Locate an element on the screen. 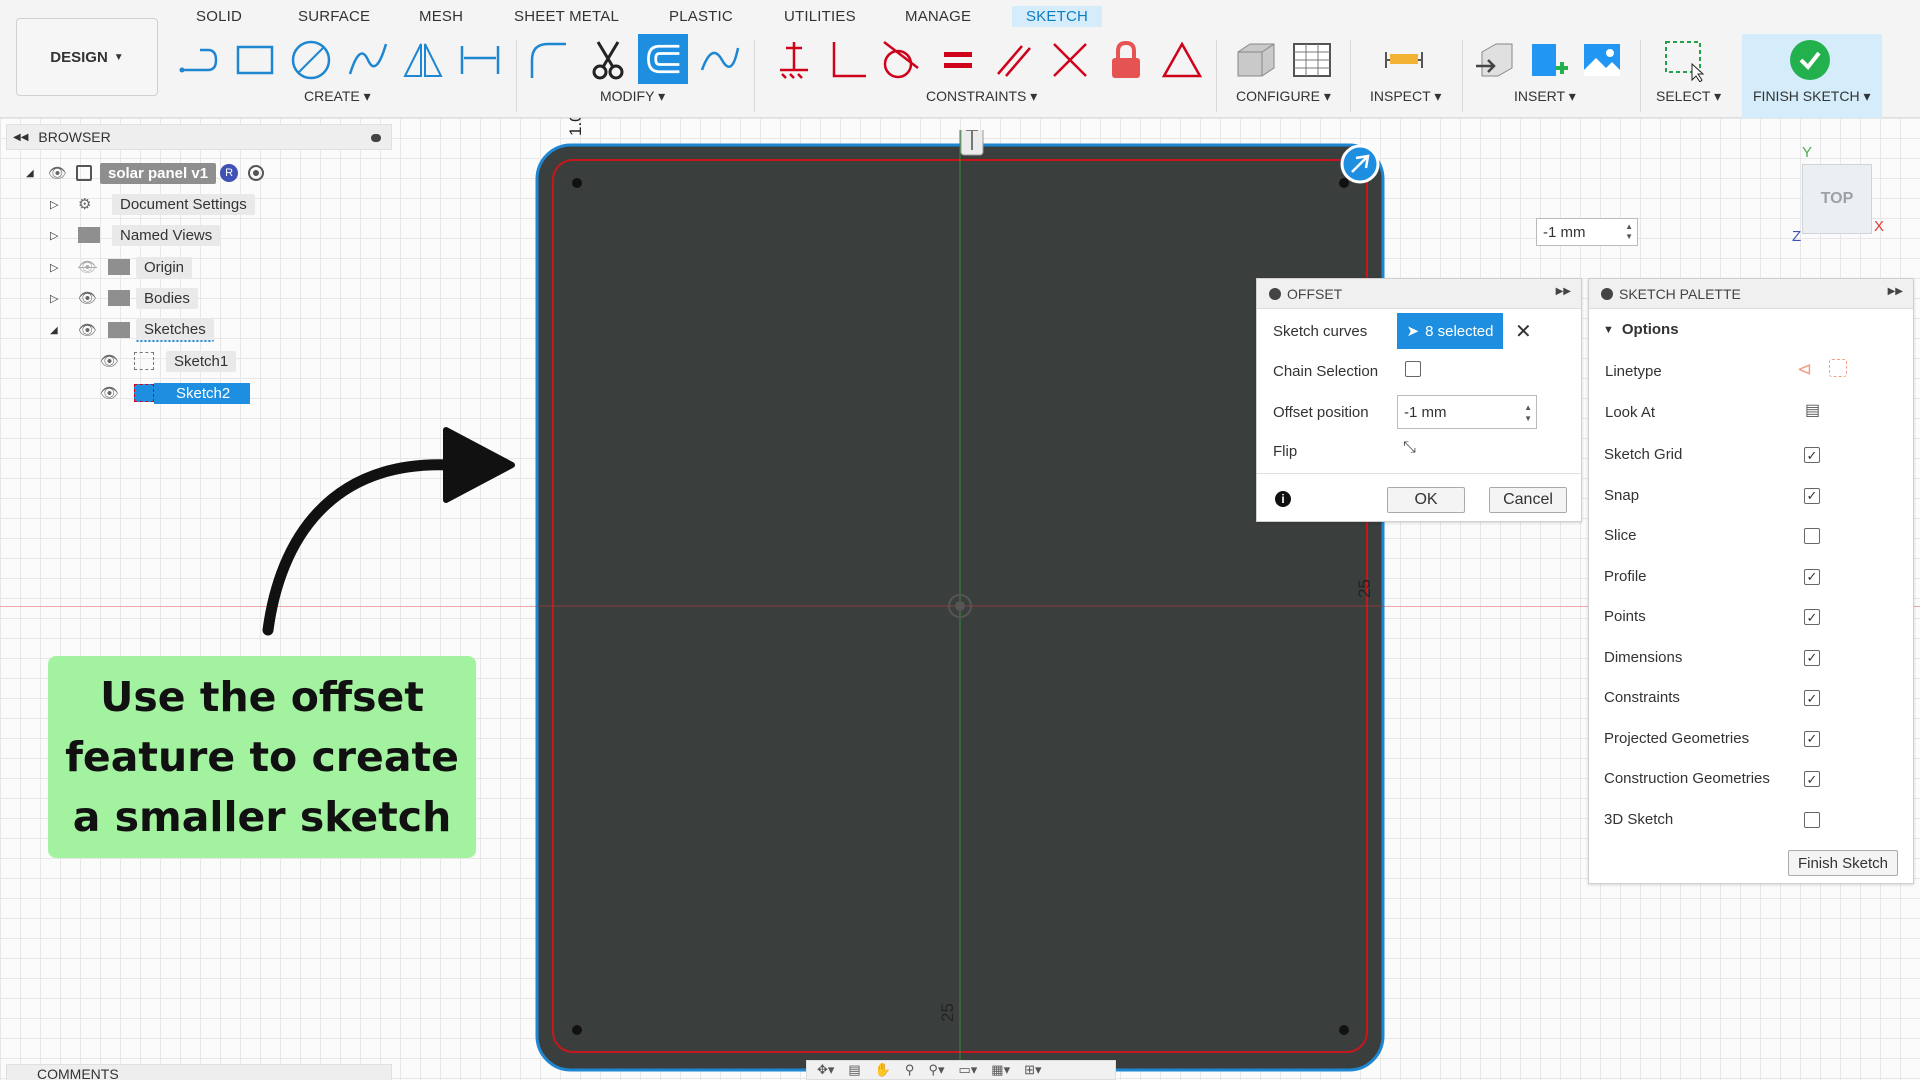  fit-icon: ⚲▾ is located at coordinates (936, 1070).